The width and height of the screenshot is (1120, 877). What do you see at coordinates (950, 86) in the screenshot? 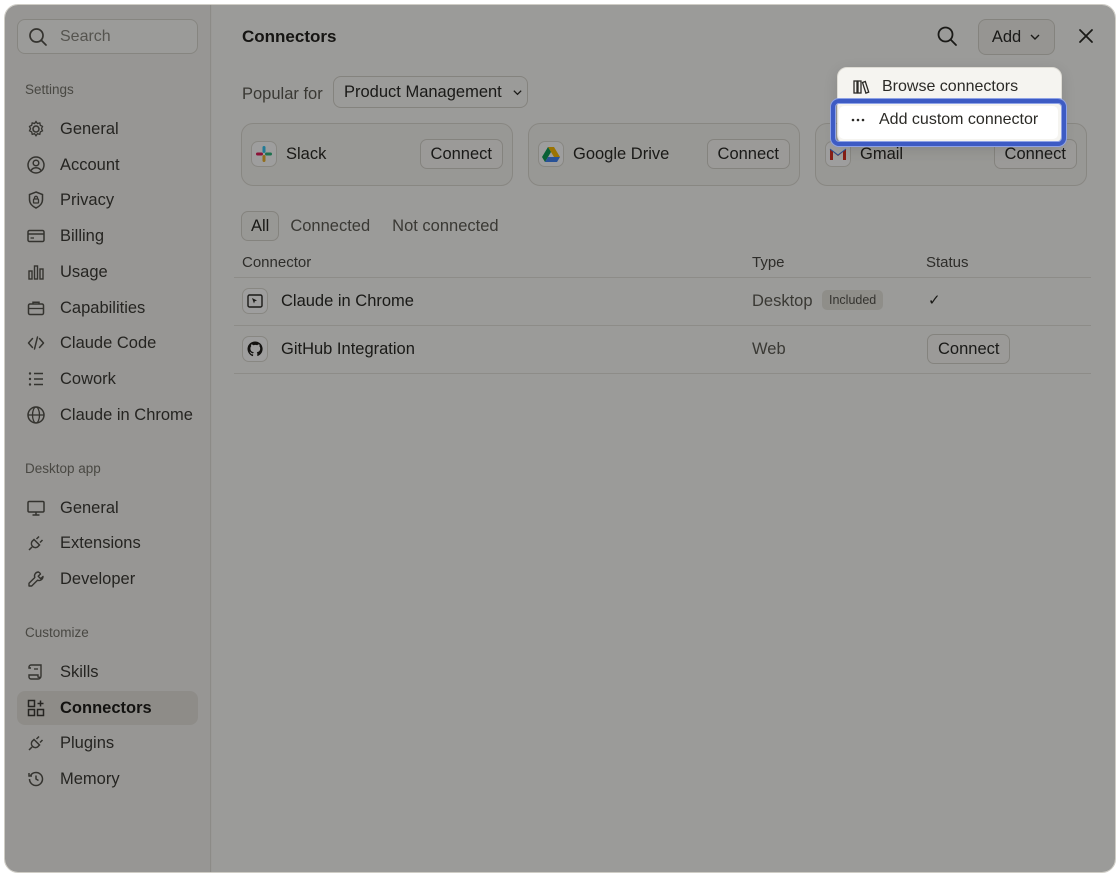
I see `menu-item-label: Browse connectors` at bounding box center [950, 86].